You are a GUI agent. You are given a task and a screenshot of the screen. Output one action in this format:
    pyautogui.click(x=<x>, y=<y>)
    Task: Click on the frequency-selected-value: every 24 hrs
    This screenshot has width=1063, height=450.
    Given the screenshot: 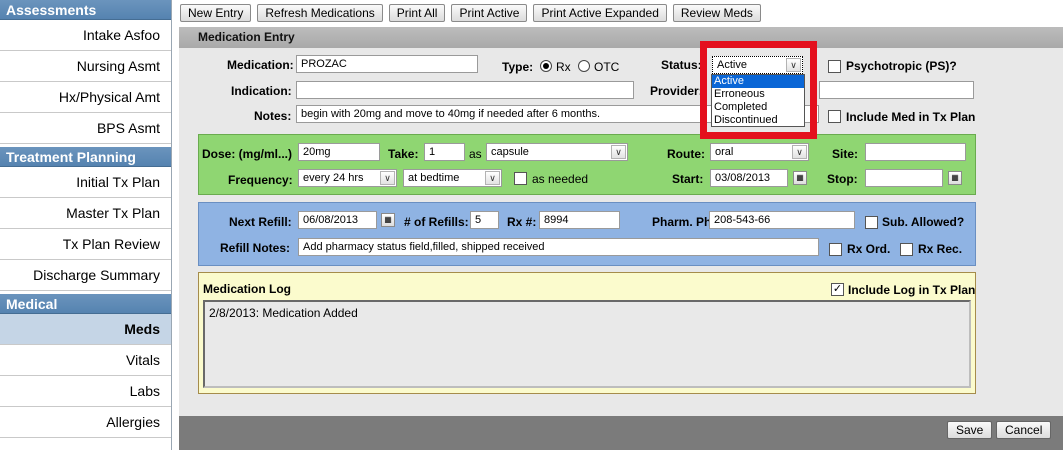 What is the action you would take?
    pyautogui.click(x=333, y=178)
    